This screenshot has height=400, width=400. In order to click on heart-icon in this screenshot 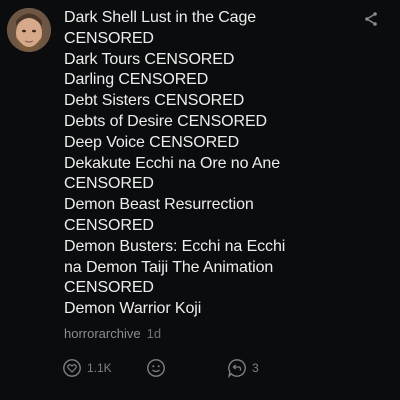, I will do `click(72, 368)`.